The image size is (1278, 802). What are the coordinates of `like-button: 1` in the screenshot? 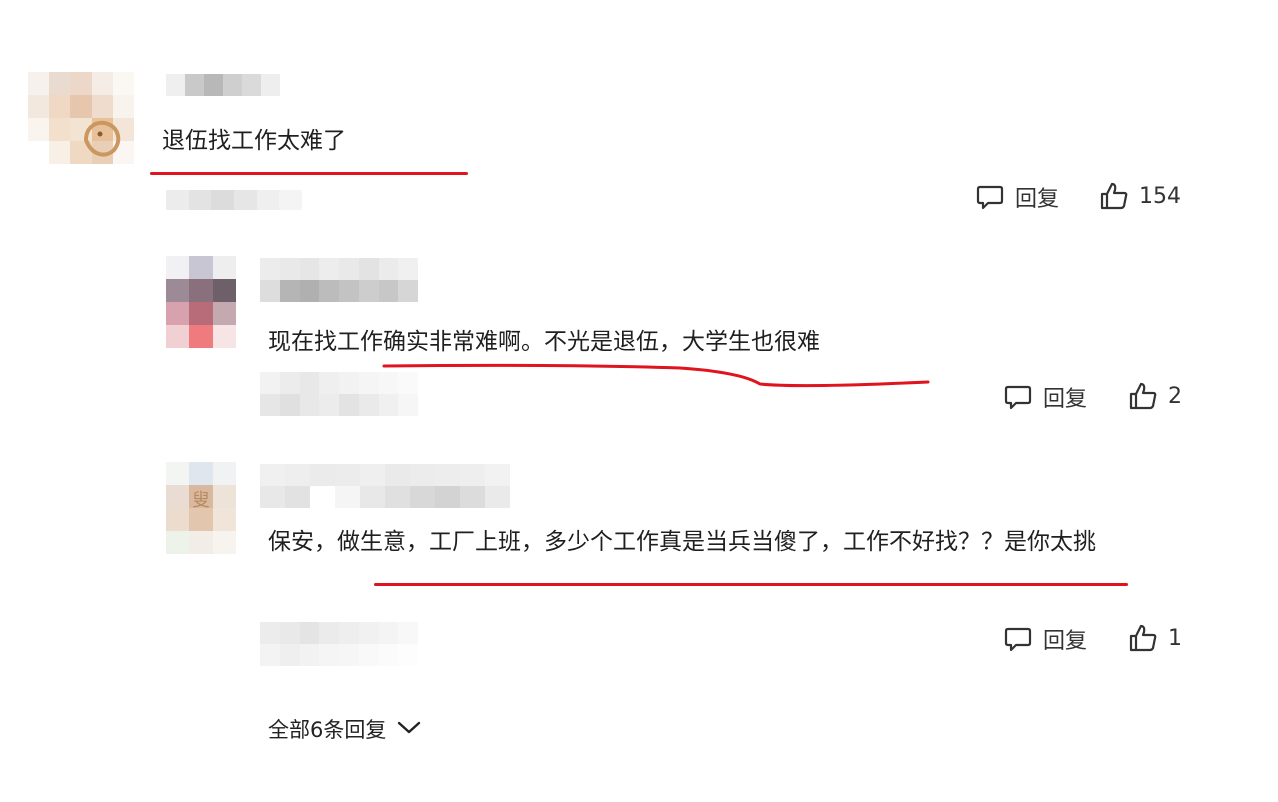 It's located at (1155, 638).